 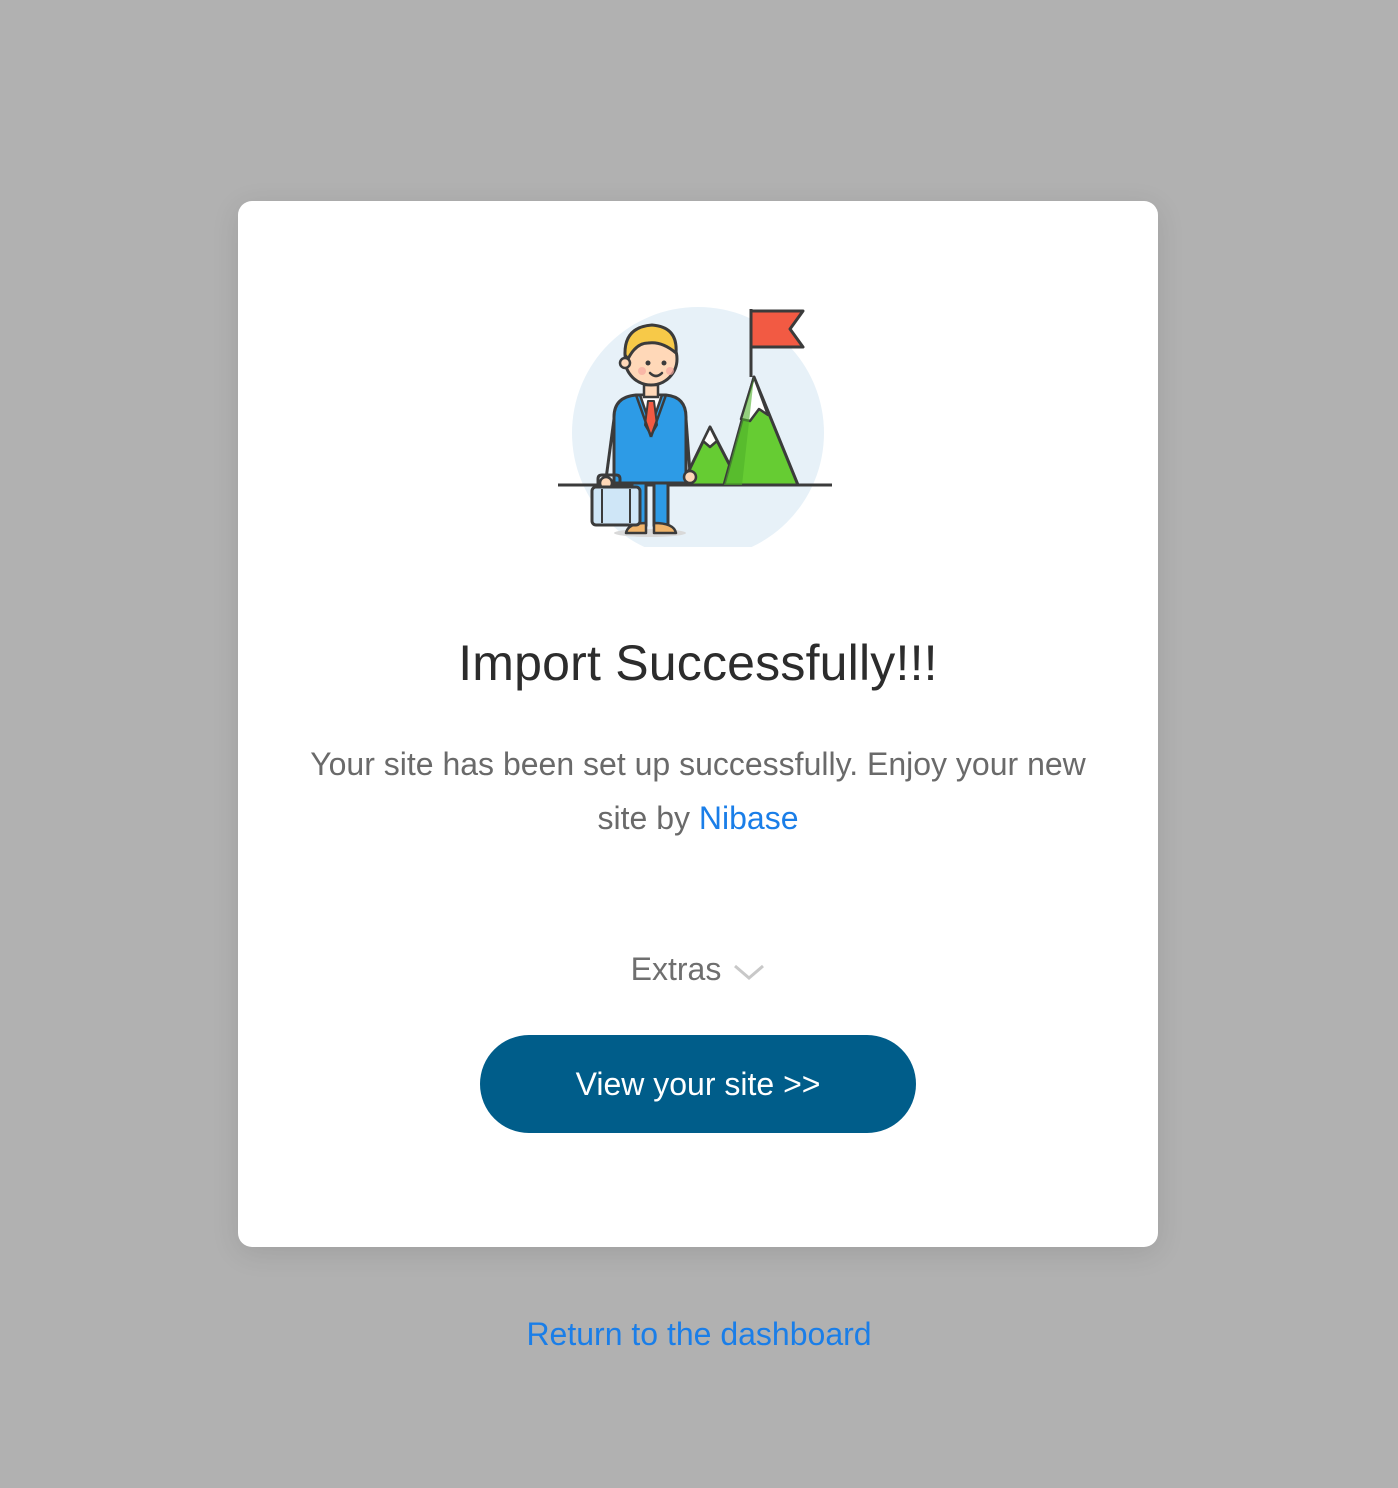 I want to click on extras-toggle: Extras, so click(x=698, y=969).